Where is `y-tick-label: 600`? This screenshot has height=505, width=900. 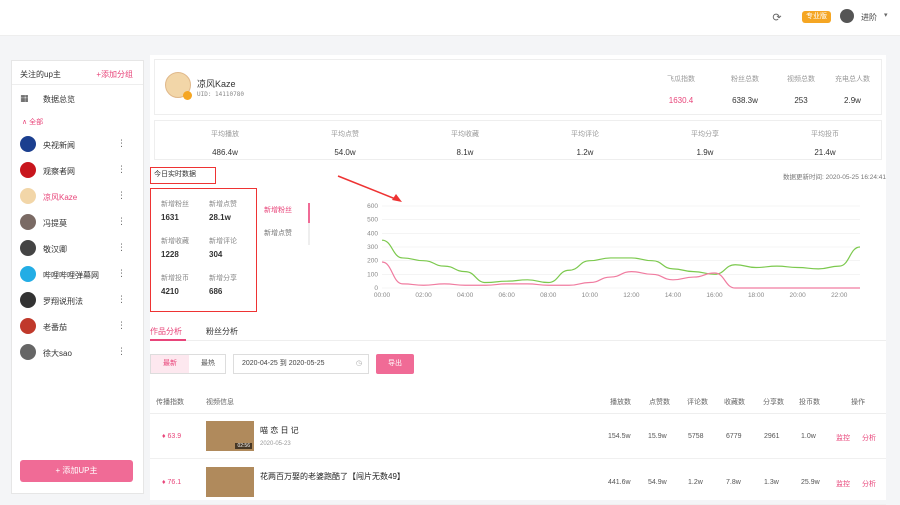 y-tick-label: 600 is located at coordinates (372, 206).